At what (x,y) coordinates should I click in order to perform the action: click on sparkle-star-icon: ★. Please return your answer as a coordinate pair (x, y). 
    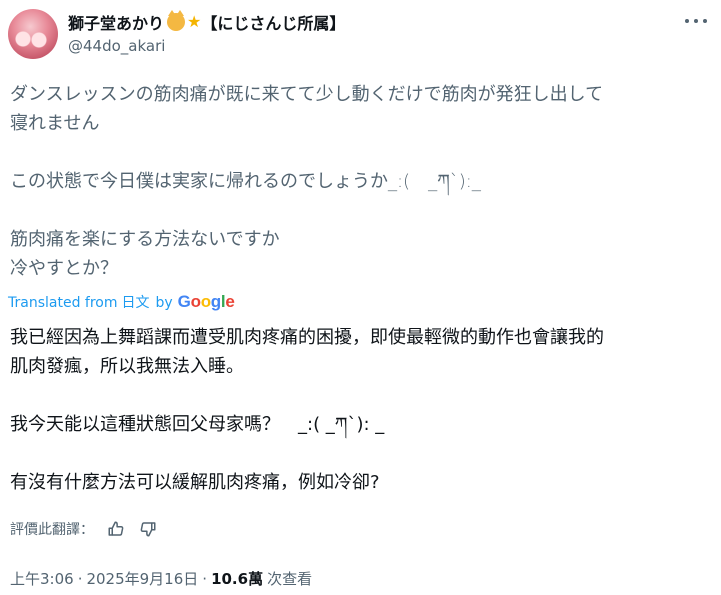
    Looking at the image, I should click on (194, 21).